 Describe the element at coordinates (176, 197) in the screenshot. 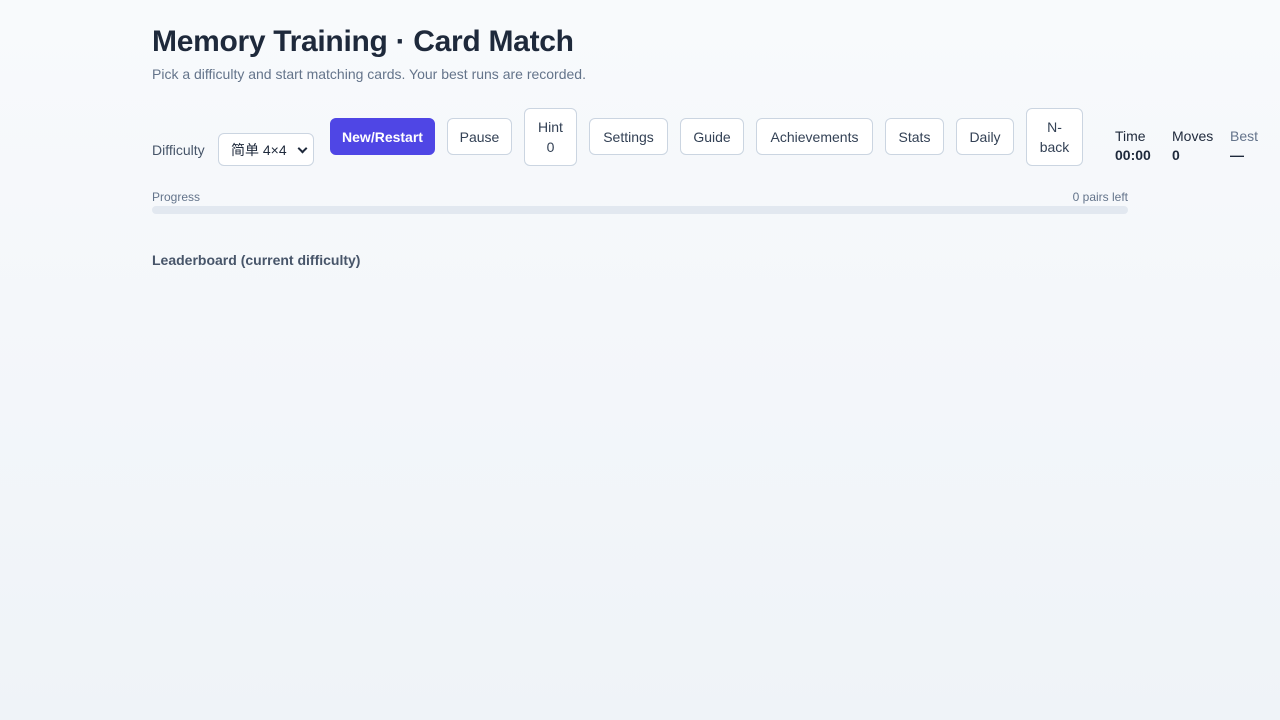

I see `progress-label: Progress` at that location.